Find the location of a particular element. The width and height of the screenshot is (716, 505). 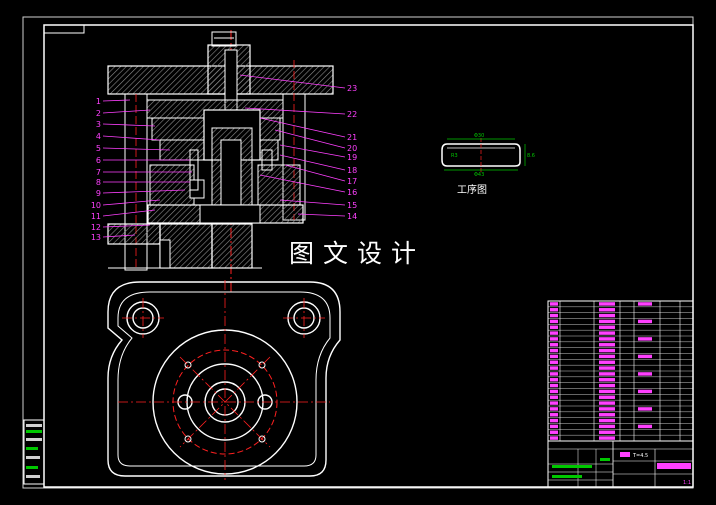

callout-right: 21 is located at coordinates (352, 137).